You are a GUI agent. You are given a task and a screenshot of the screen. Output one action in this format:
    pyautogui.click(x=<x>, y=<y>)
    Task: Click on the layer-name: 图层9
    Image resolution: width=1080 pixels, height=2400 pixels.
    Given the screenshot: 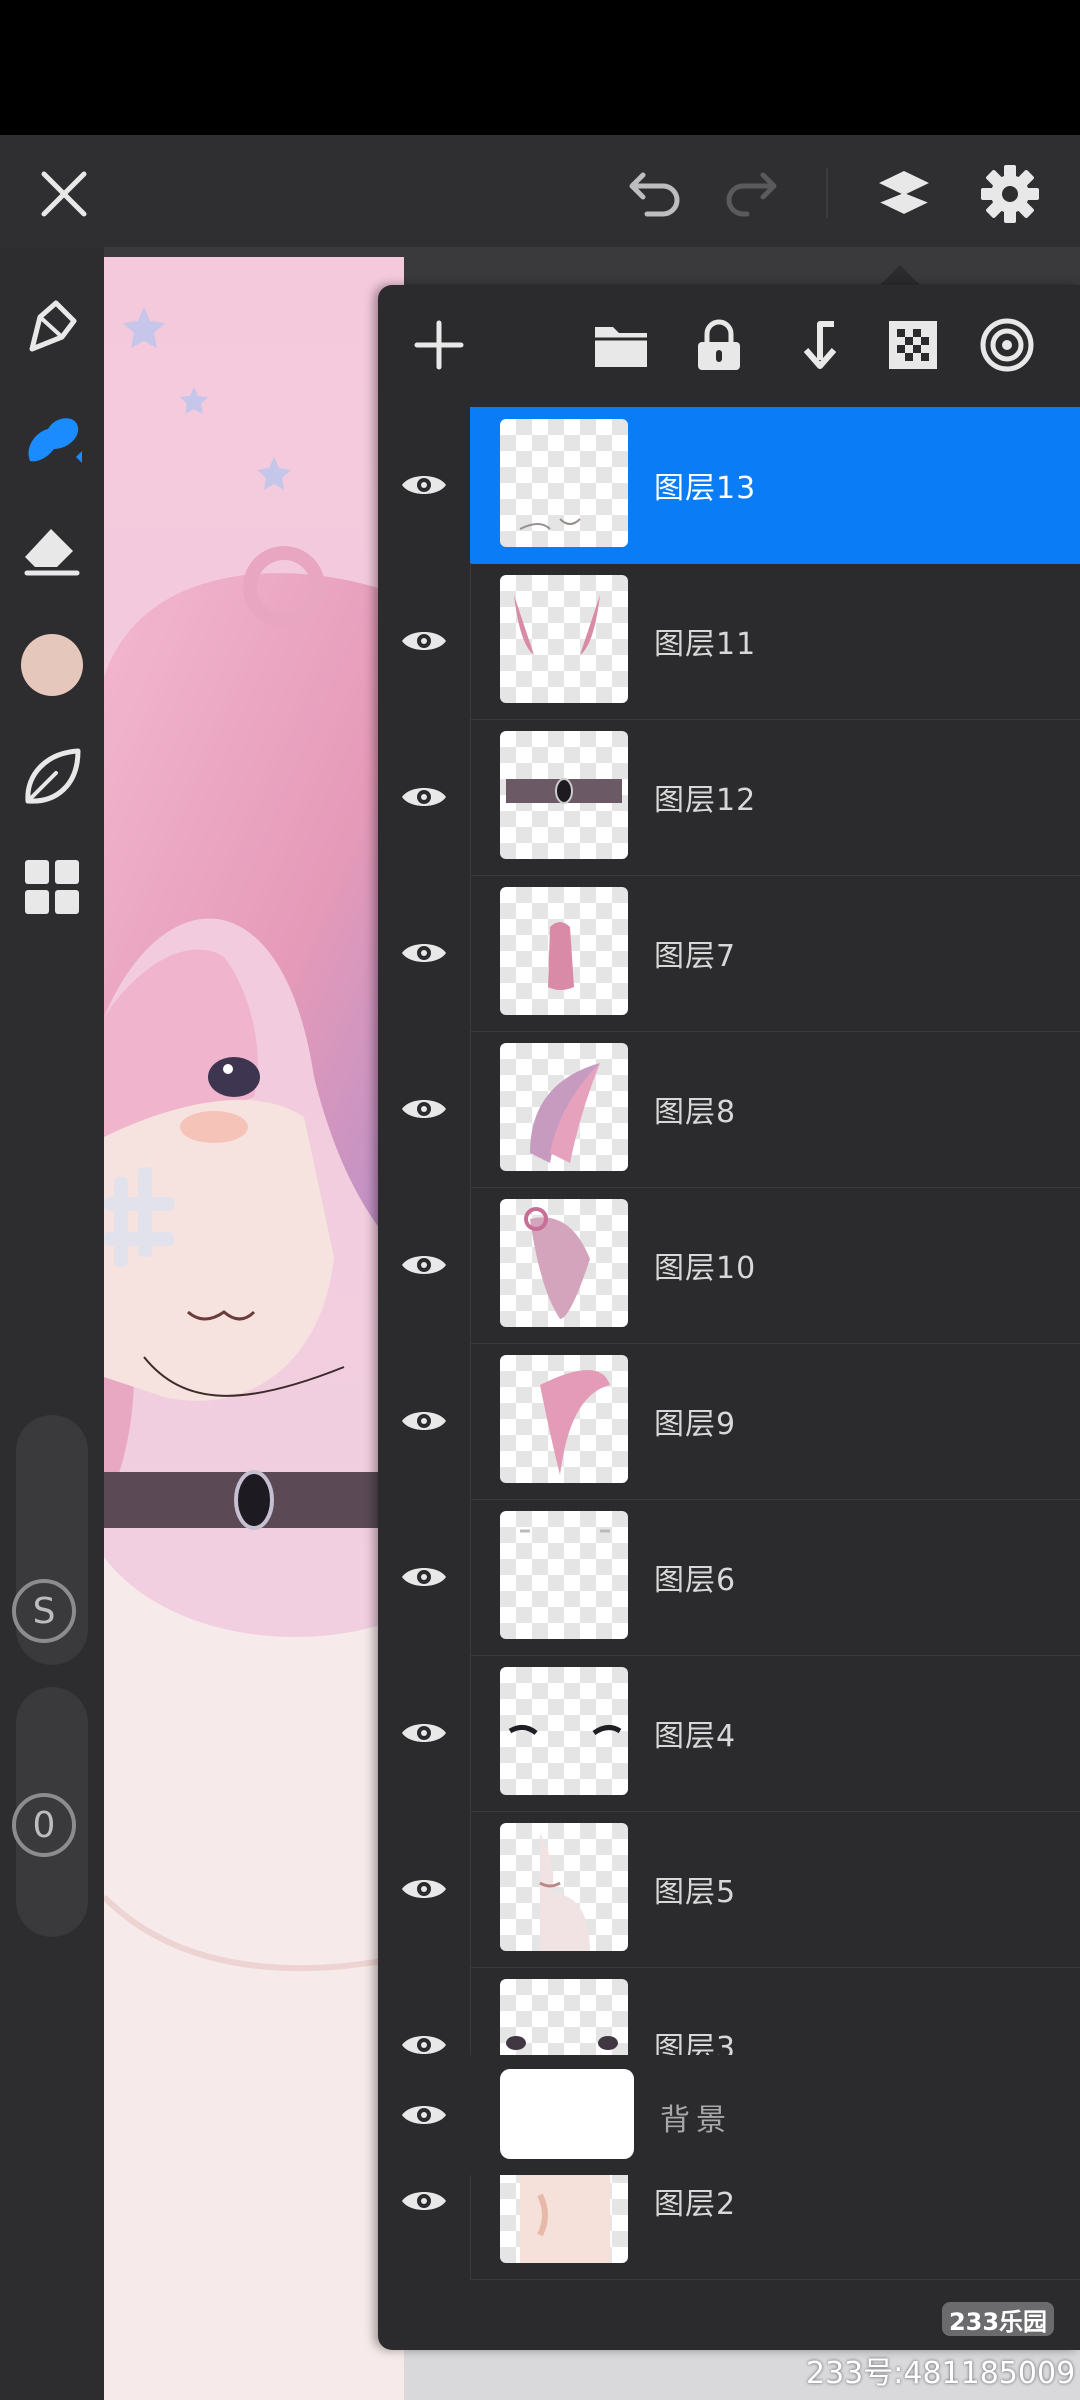 What is the action you would take?
    pyautogui.click(x=695, y=1424)
    